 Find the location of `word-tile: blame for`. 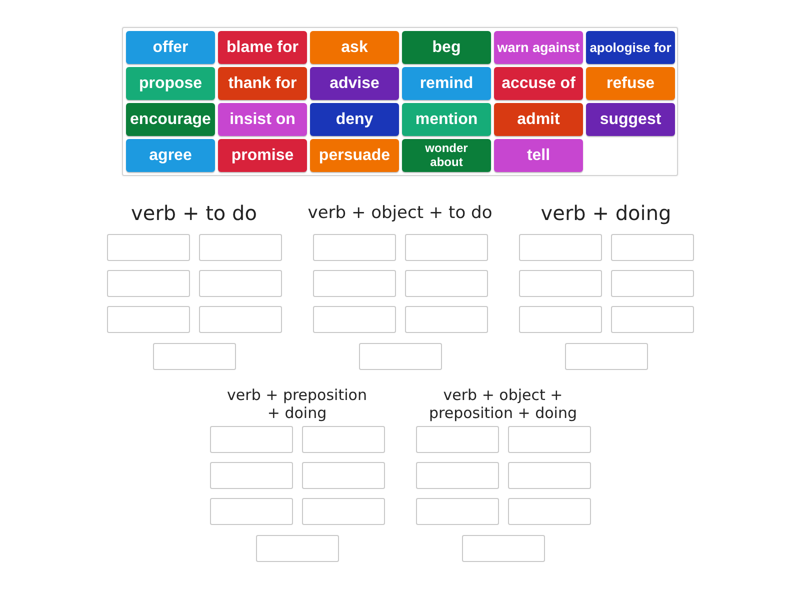

word-tile: blame for is located at coordinates (262, 47).